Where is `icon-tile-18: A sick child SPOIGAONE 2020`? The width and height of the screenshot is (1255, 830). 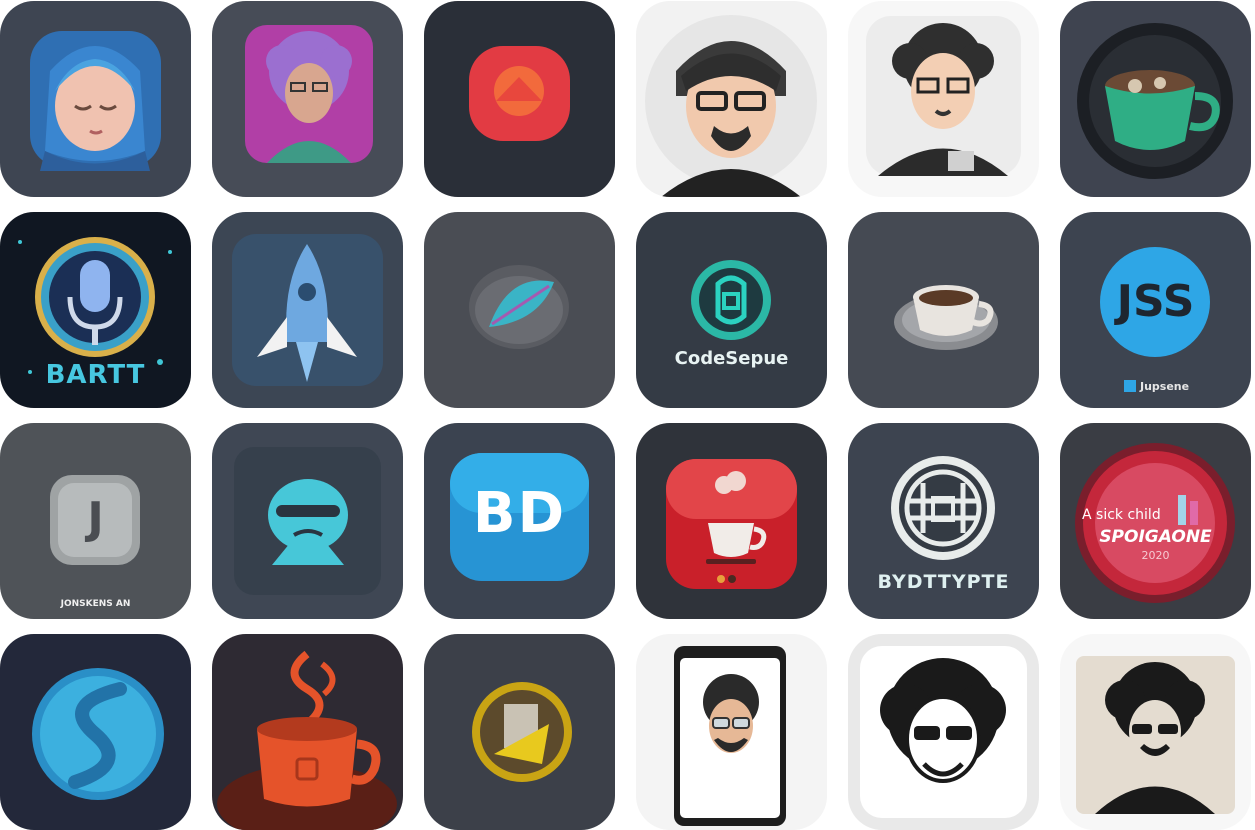 icon-tile-18: A sick child SPOIGAONE 2020 is located at coordinates (1155, 521).